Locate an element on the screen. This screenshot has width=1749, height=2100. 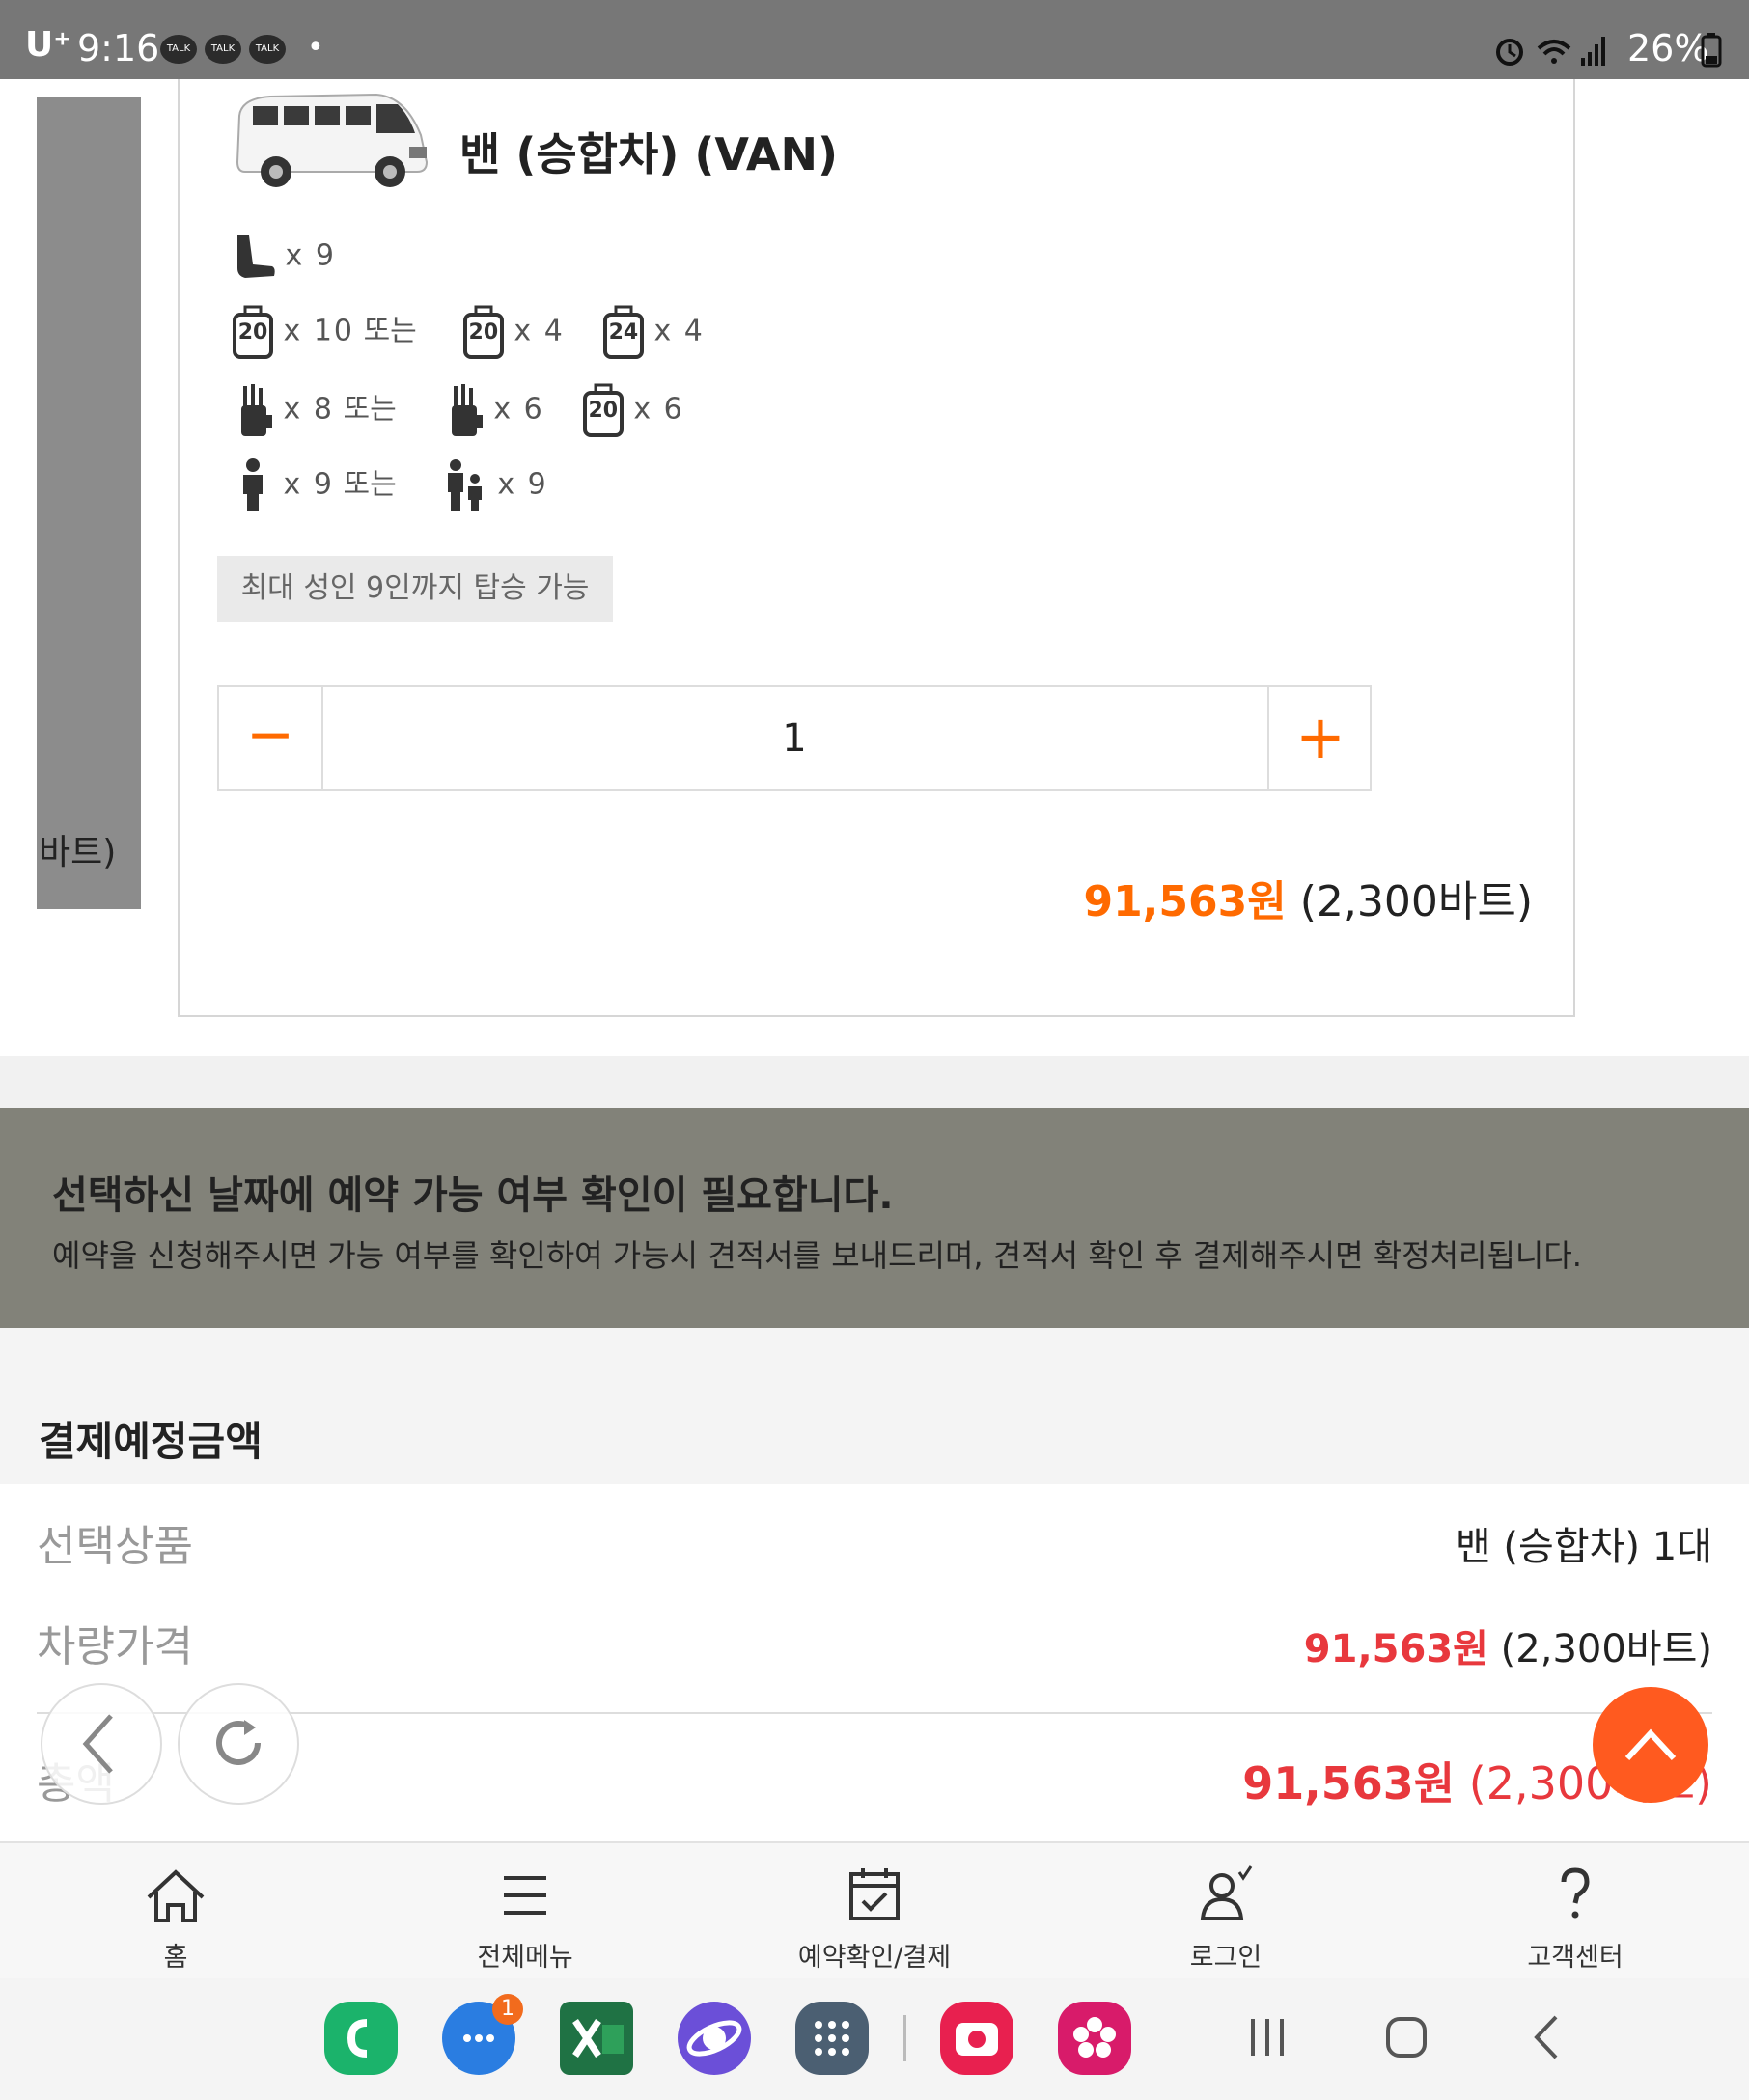
vehicle-price-krw: 91,563원 is located at coordinates (1396, 1649).